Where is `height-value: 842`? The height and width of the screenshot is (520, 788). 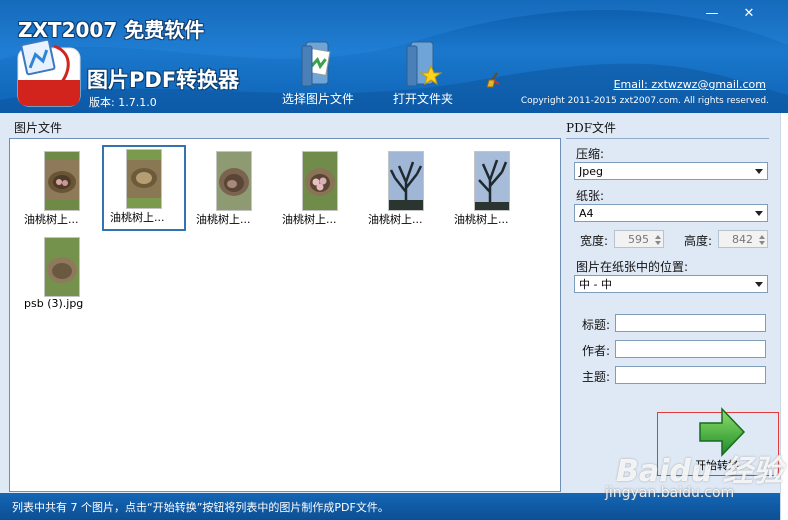 height-value: 842 is located at coordinates (742, 239).